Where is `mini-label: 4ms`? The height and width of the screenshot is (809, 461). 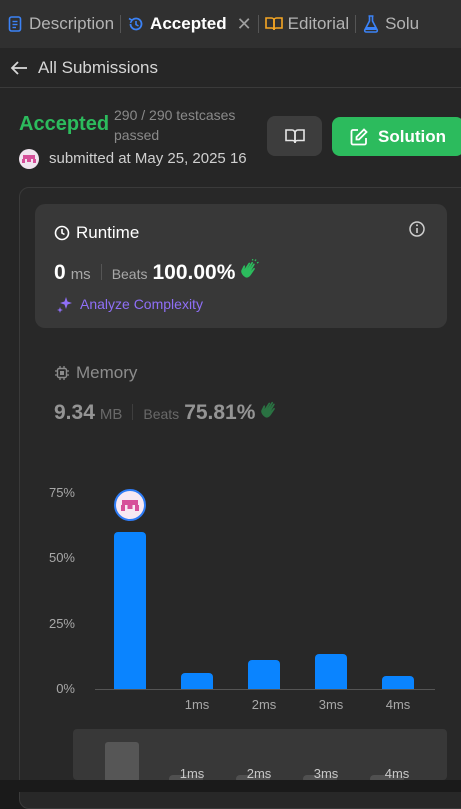 mini-label: 4ms is located at coordinates (397, 773).